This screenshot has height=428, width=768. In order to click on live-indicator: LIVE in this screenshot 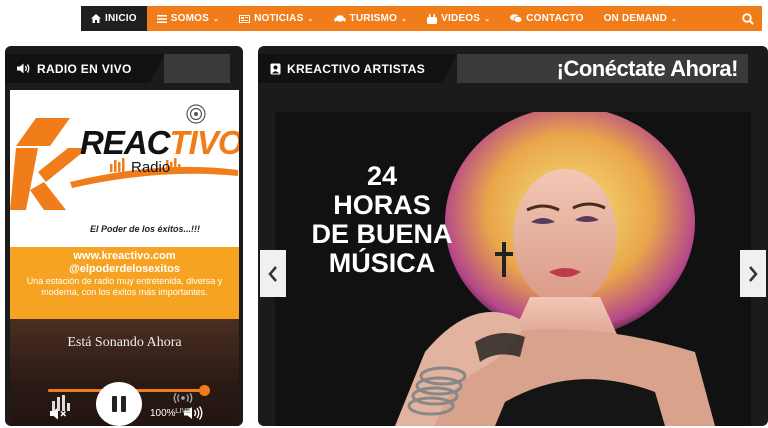, I will do `click(183, 403)`.